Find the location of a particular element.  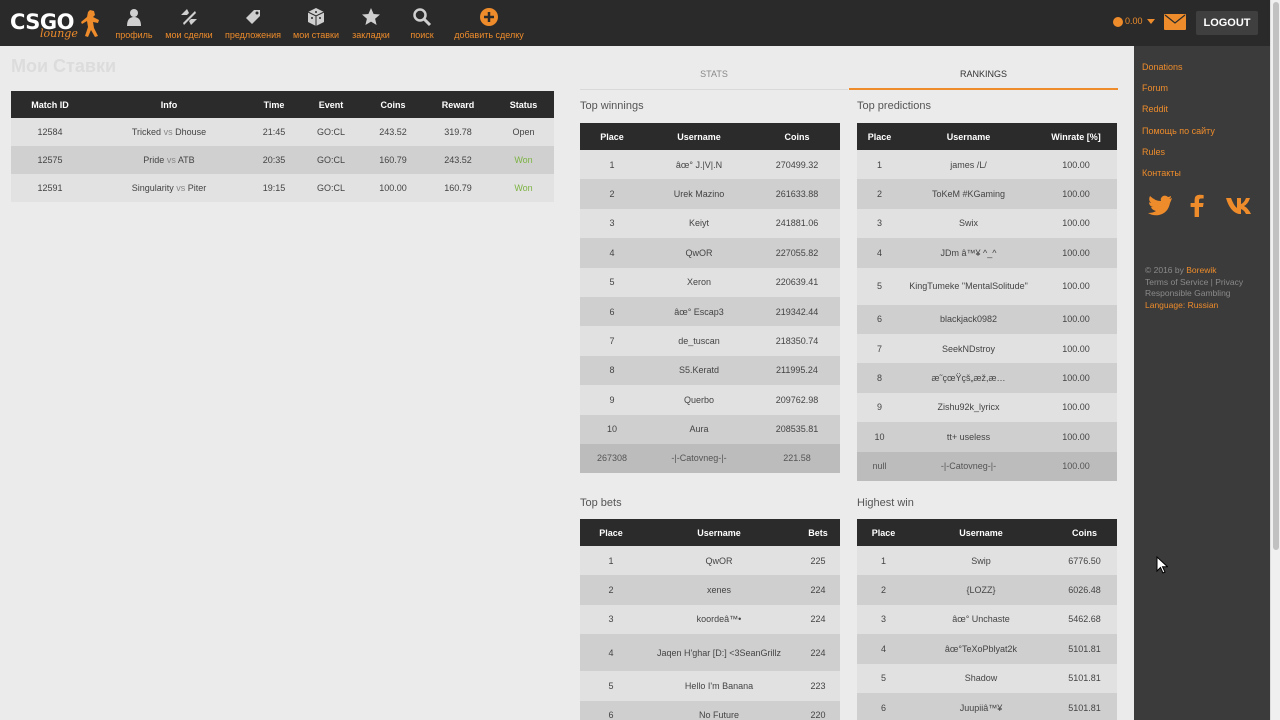

tab-stats: STATS is located at coordinates (714, 76).